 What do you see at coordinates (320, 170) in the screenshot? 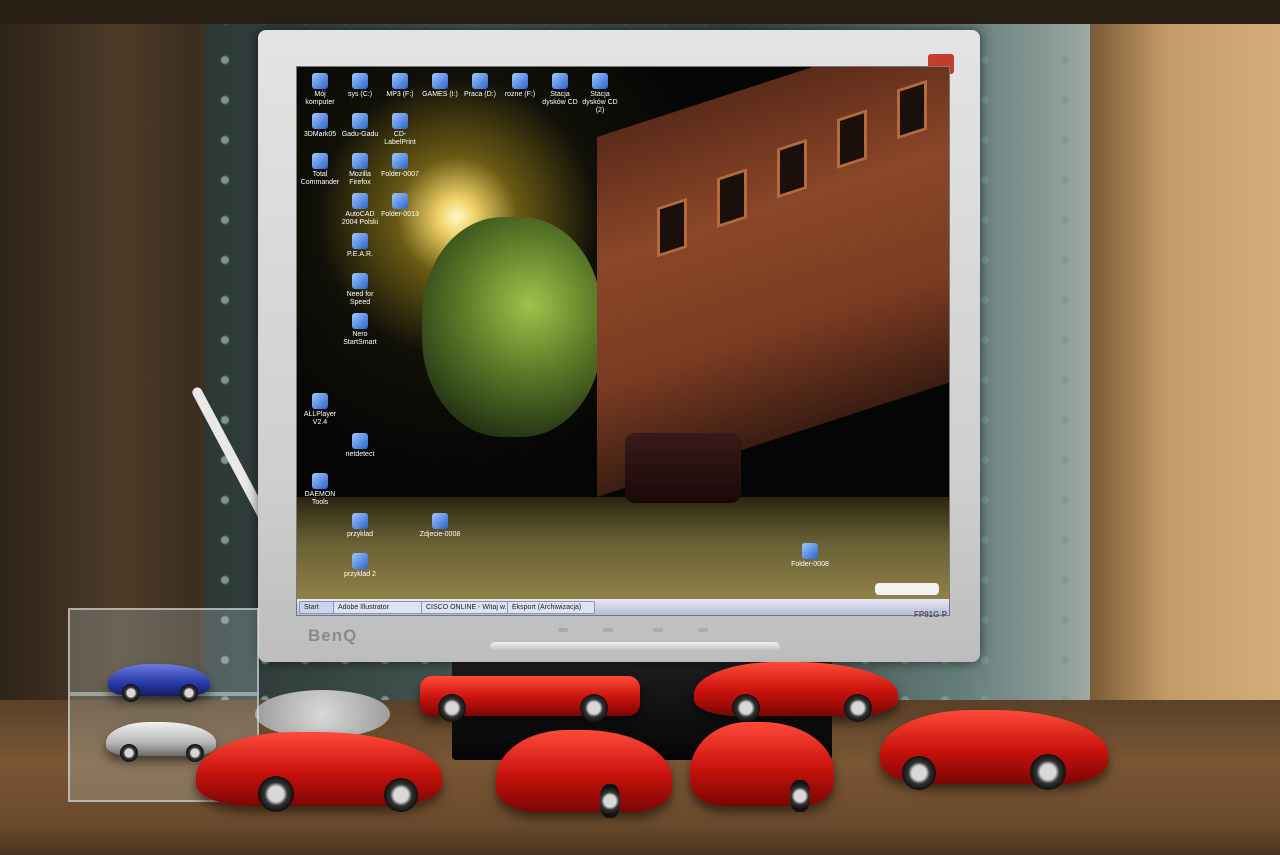
I see `desktop-icon: Total Commander` at bounding box center [320, 170].